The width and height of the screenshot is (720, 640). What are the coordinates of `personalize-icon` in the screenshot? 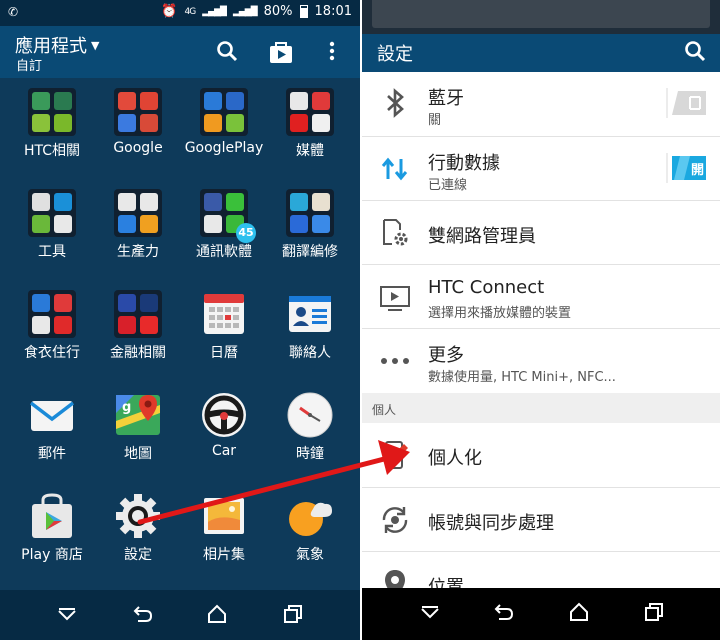 It's located at (396, 455).